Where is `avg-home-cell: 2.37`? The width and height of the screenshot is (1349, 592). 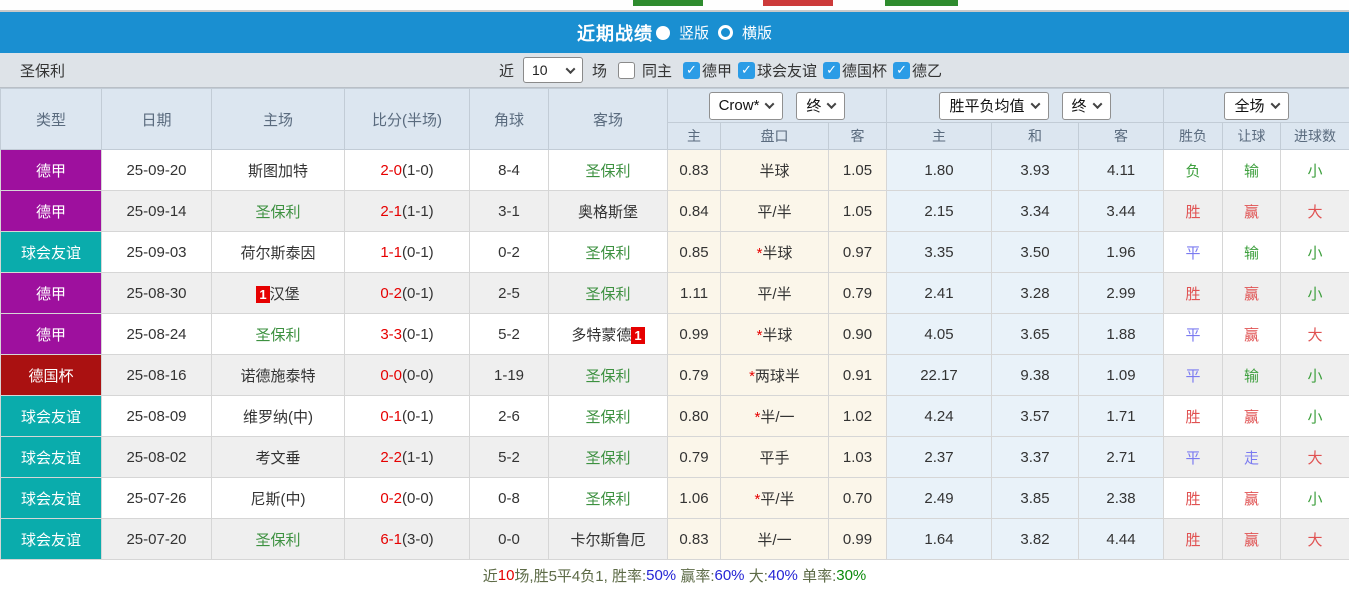 avg-home-cell: 2.37 is located at coordinates (939, 457).